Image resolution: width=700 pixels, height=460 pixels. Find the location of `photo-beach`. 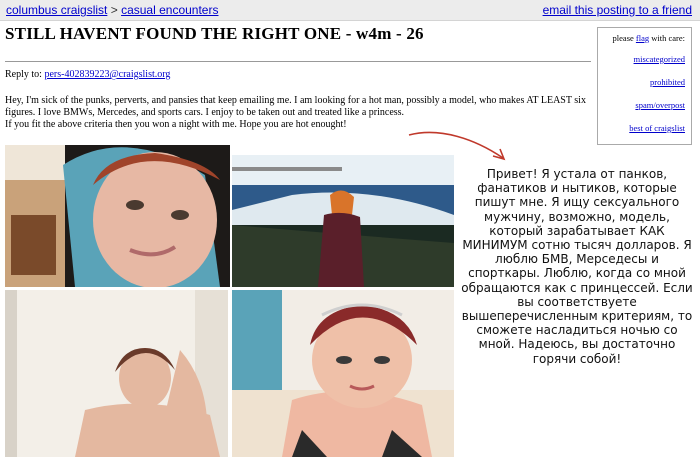

photo-beach is located at coordinates (343, 221).